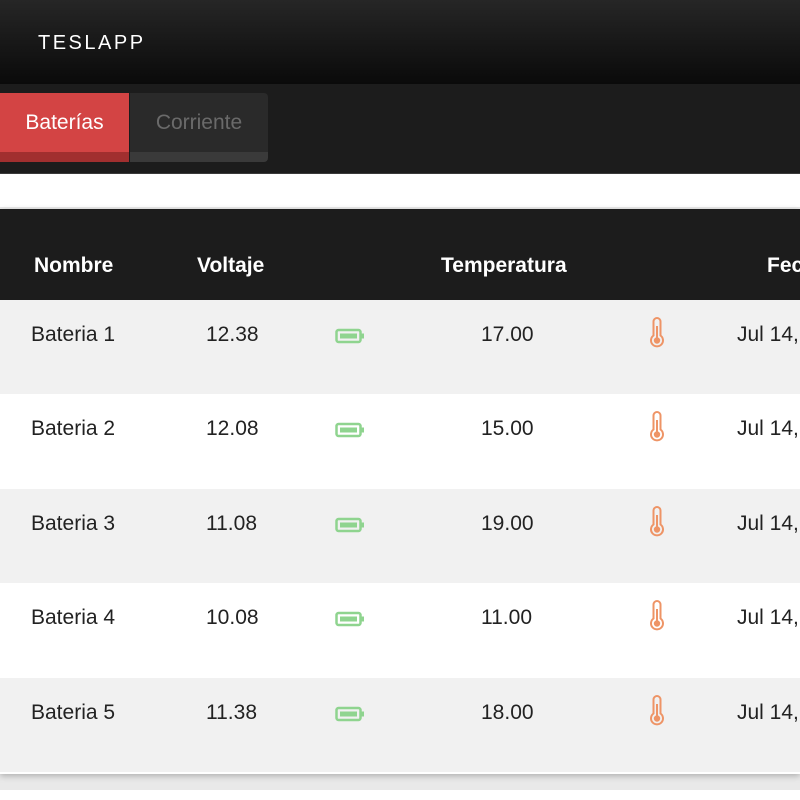 The width and height of the screenshot is (800, 800). I want to click on battery-name: Bateria 4, so click(73, 617).